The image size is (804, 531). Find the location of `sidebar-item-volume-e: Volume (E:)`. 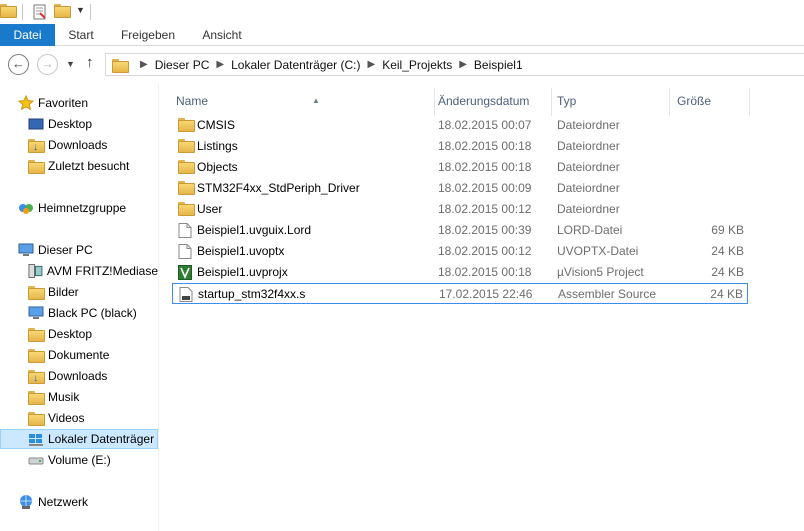

sidebar-item-volume-e: Volume (E:) is located at coordinates (79, 460).